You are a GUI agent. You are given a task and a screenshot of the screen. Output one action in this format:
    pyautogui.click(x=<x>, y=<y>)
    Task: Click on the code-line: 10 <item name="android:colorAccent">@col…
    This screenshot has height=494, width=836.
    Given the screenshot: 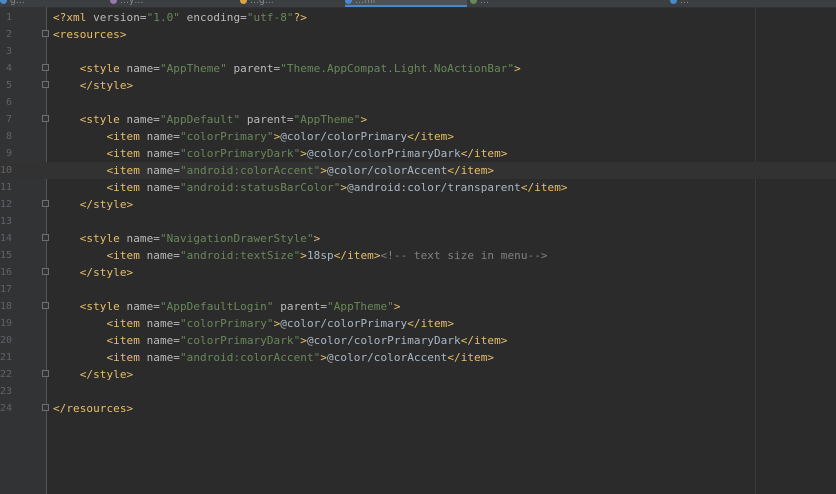 What is the action you would take?
    pyautogui.click(x=418, y=170)
    